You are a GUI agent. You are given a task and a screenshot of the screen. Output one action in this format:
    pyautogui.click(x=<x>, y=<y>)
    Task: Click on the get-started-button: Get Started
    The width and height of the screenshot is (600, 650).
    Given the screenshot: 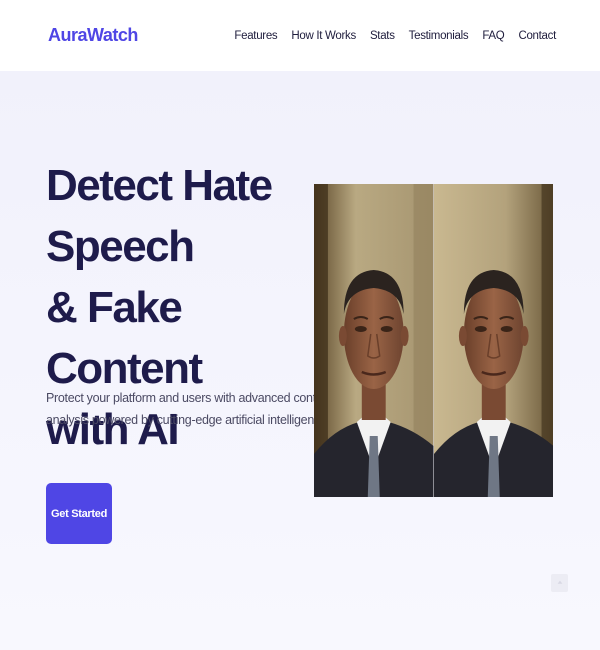 What is the action you would take?
    pyautogui.click(x=79, y=513)
    